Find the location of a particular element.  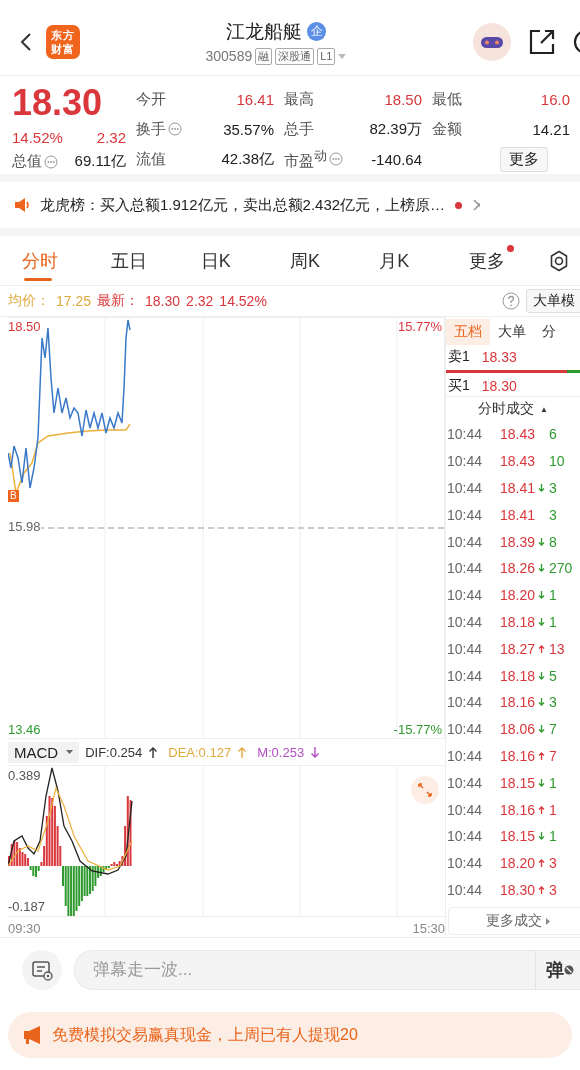

stat-label: 换手 is located at coordinates (151, 129).